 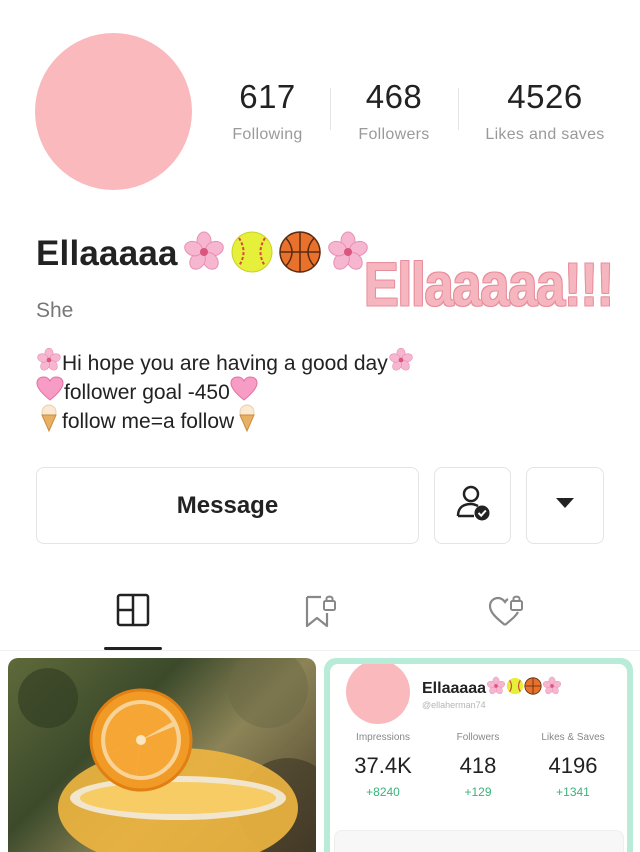 I want to click on message-button: Message, so click(x=227, y=505).